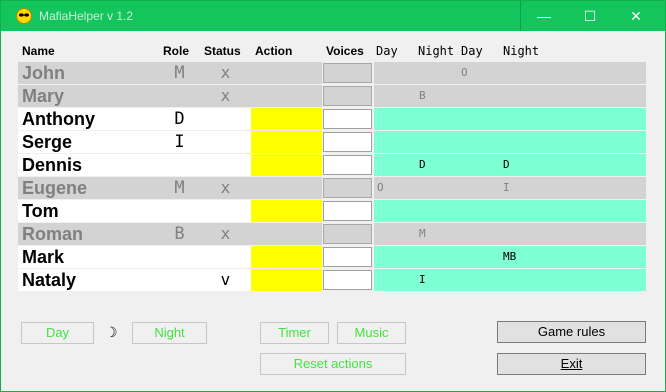 This screenshot has height=392, width=666. Describe the element at coordinates (88, 96) in the screenshot. I see `player-name: Mary` at that location.